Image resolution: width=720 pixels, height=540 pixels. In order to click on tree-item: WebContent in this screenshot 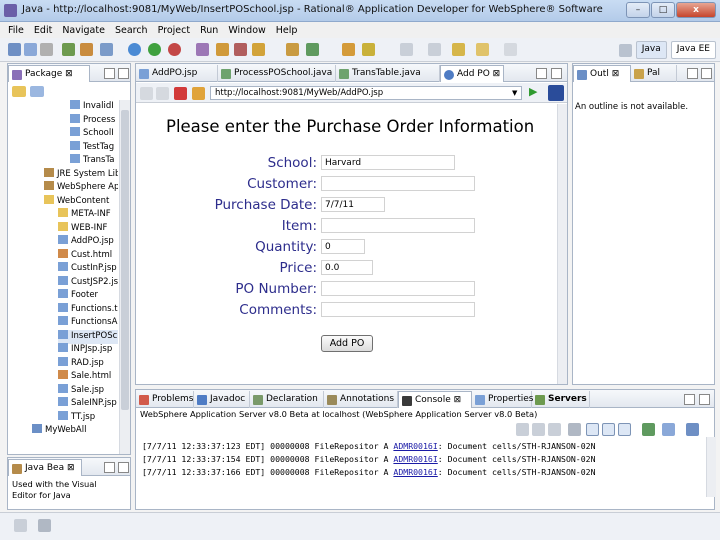, I will do `click(76, 201)`.